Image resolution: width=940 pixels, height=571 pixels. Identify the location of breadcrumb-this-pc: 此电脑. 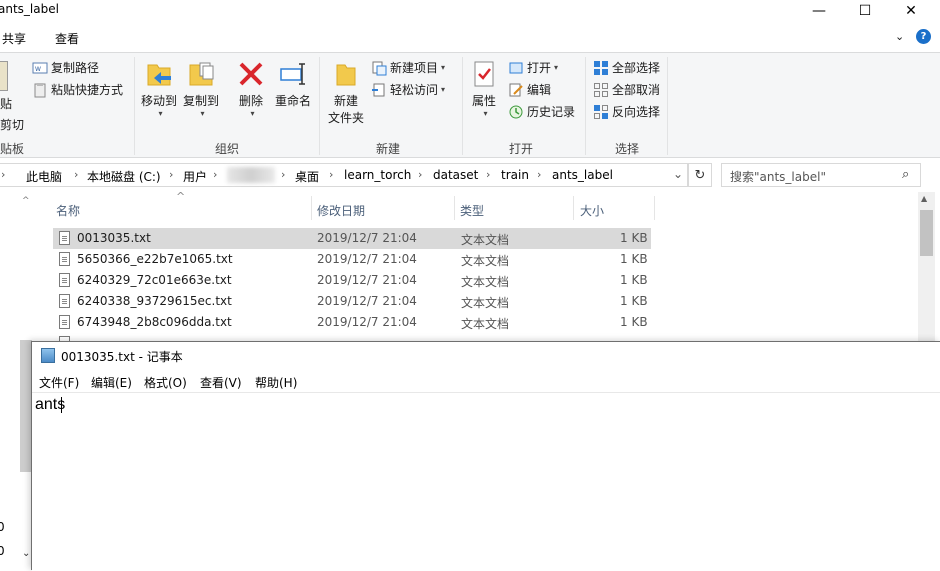
(44, 176).